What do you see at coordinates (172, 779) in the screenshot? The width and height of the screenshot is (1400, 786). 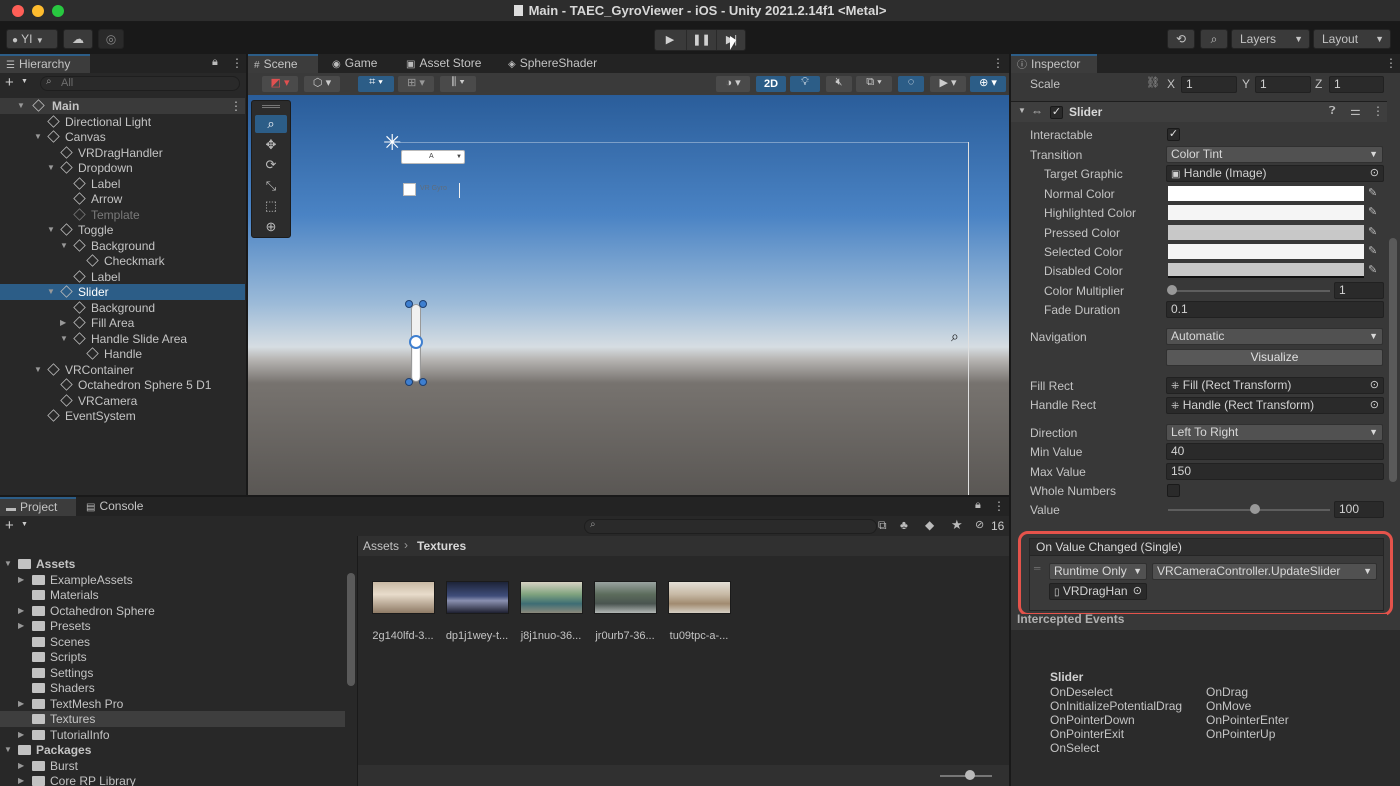 I see `project-folder-item: ▶ Core RP Library` at bounding box center [172, 779].